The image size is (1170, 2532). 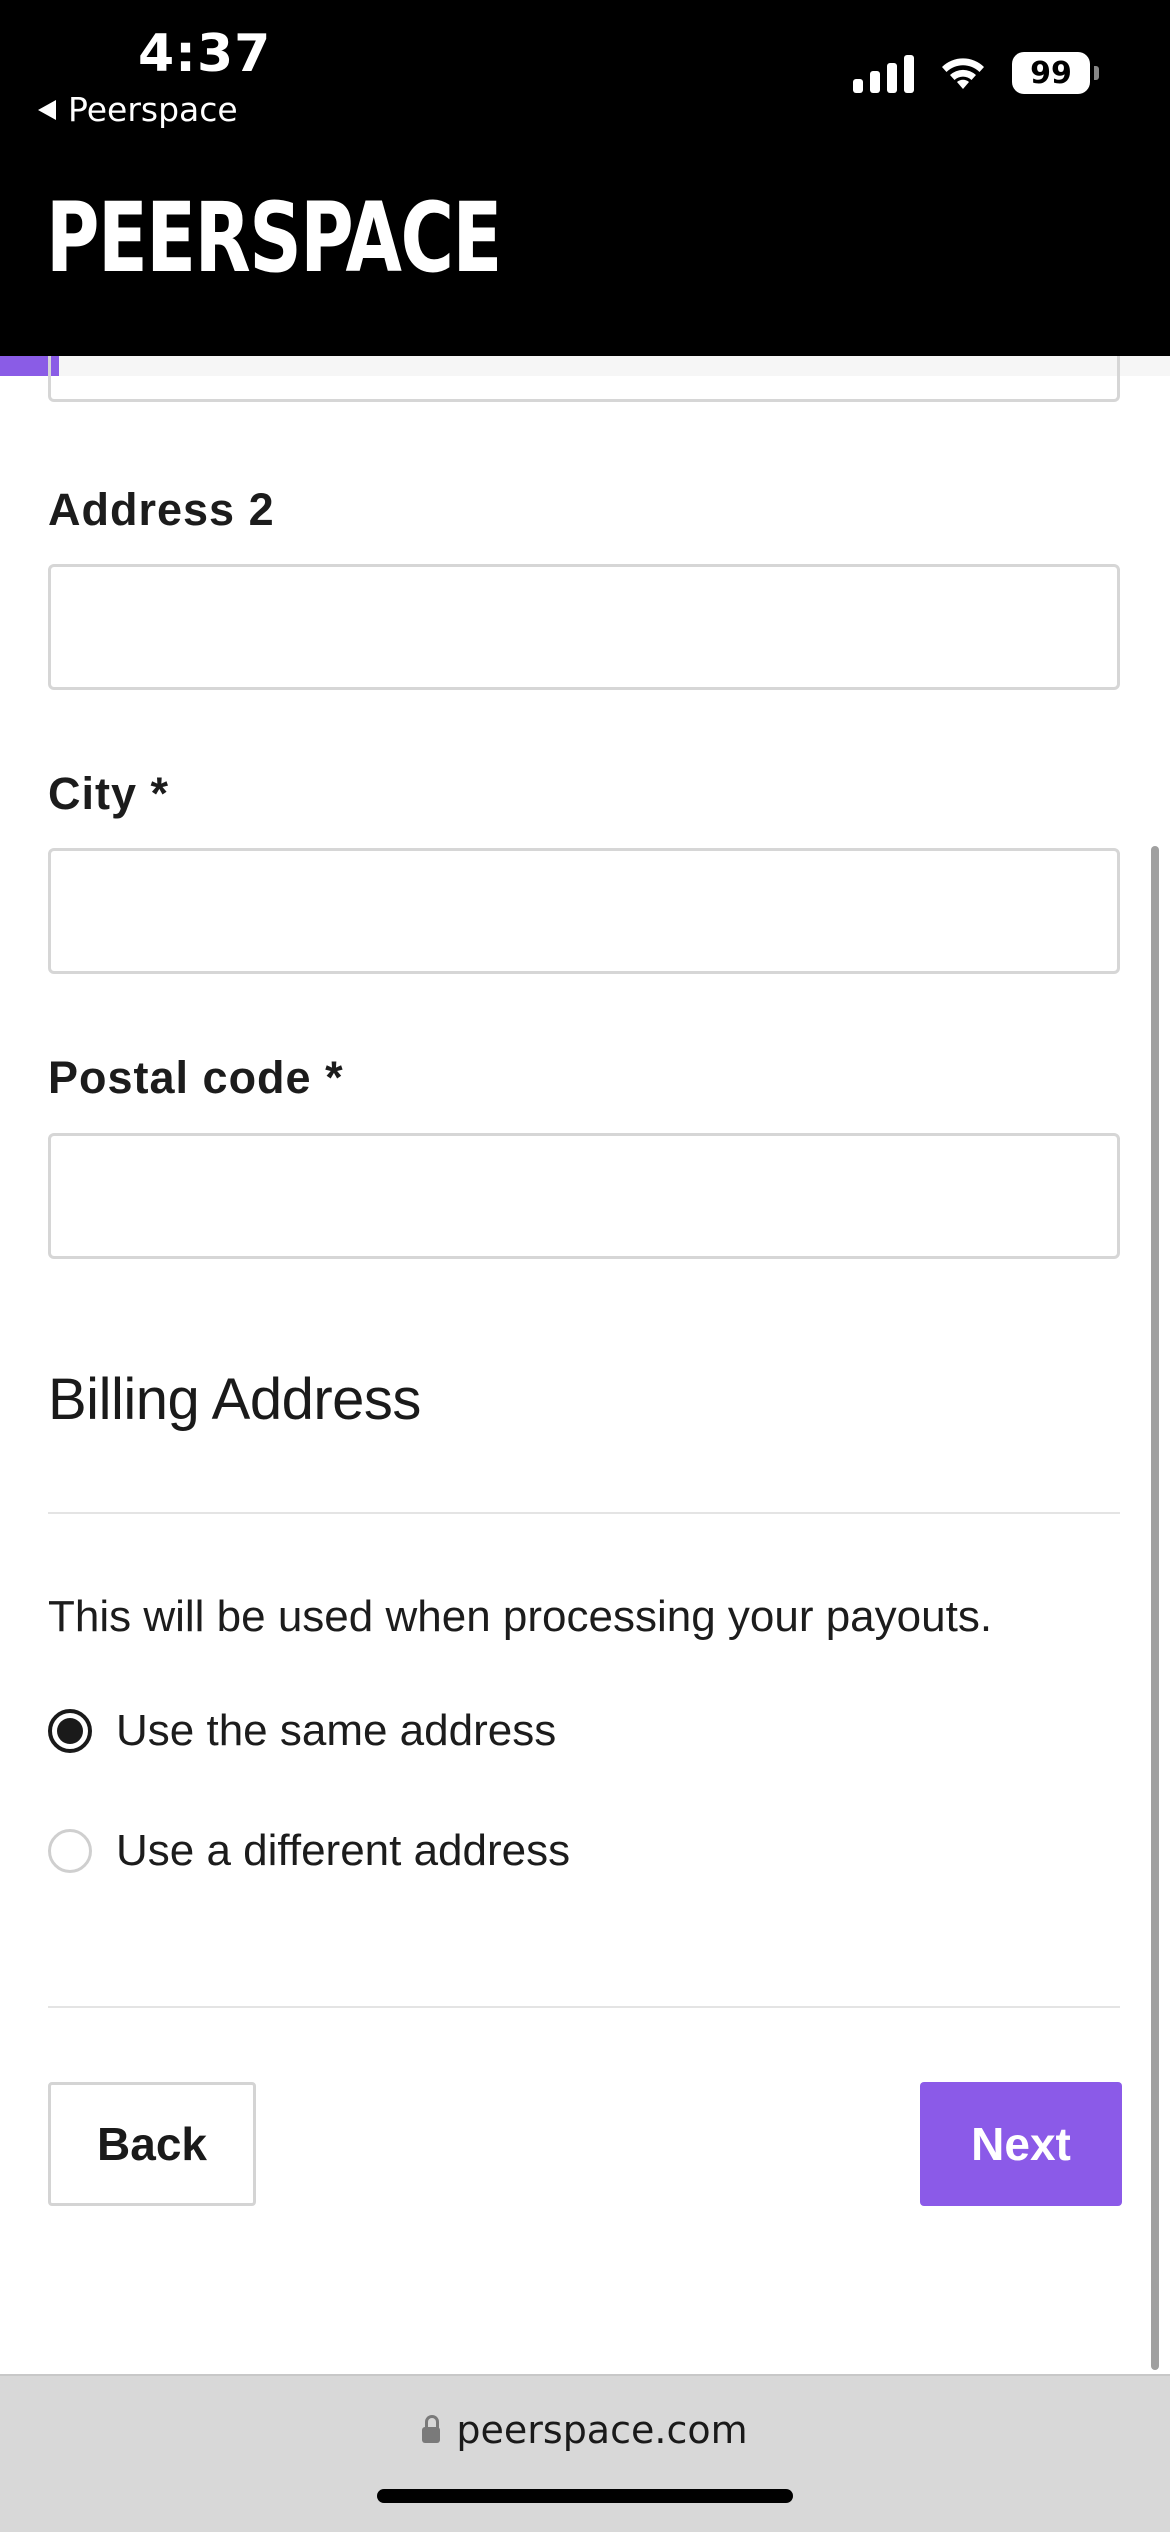 I want to click on billing-address-heading: Billing Address, so click(x=234, y=1399).